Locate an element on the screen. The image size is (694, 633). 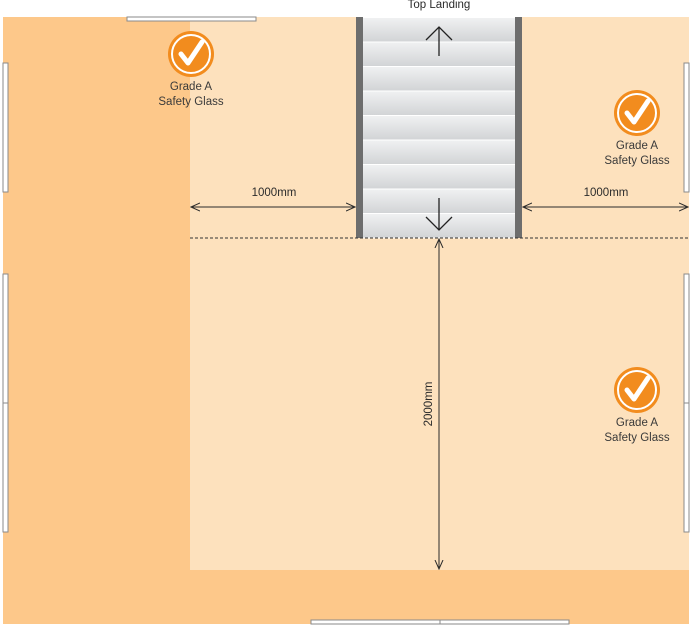
dimension-label-left: 1000mm is located at coordinates (274, 193).